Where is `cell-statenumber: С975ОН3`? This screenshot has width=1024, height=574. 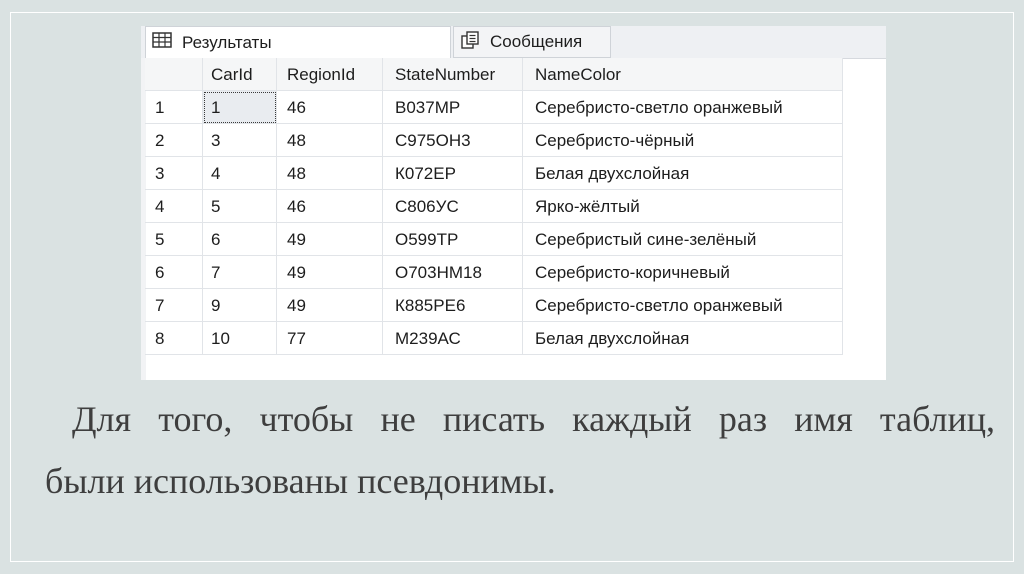
cell-statenumber: С975ОН3 is located at coordinates (453, 140).